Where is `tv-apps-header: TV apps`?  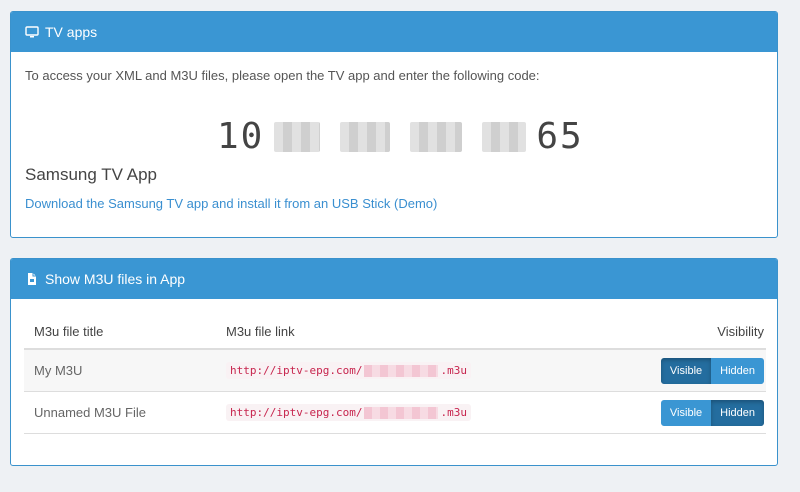 tv-apps-header: TV apps is located at coordinates (394, 32).